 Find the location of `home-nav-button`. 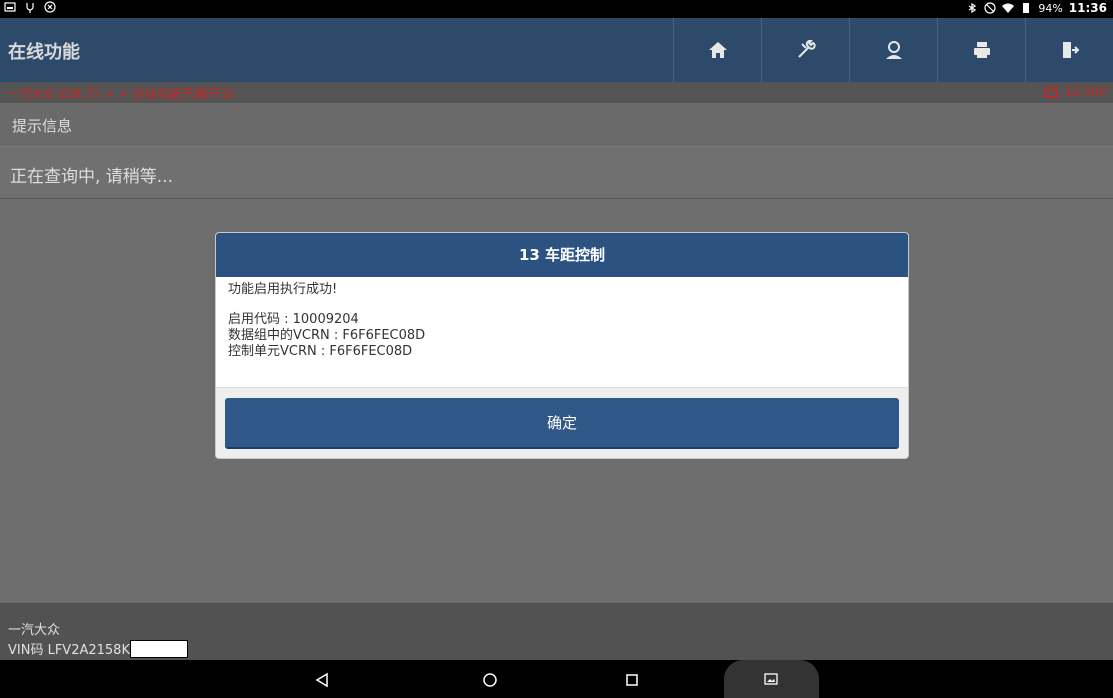

home-nav-button is located at coordinates (490, 680).